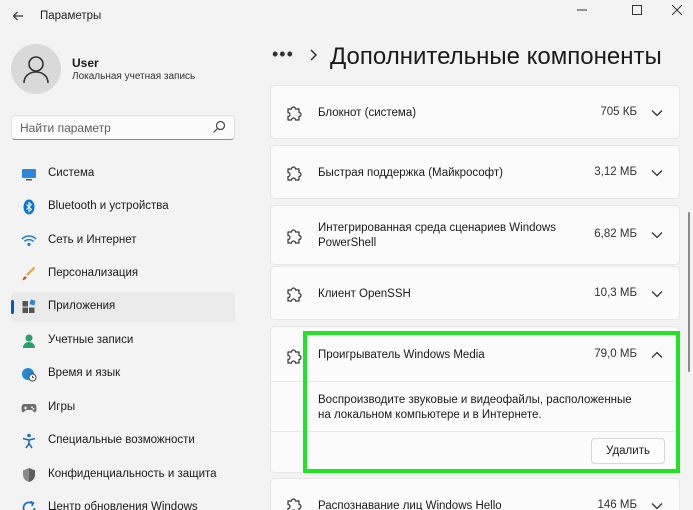 The width and height of the screenshot is (693, 510). What do you see at coordinates (346, 17) in the screenshot?
I see `title-bar: Параметры` at bounding box center [346, 17].